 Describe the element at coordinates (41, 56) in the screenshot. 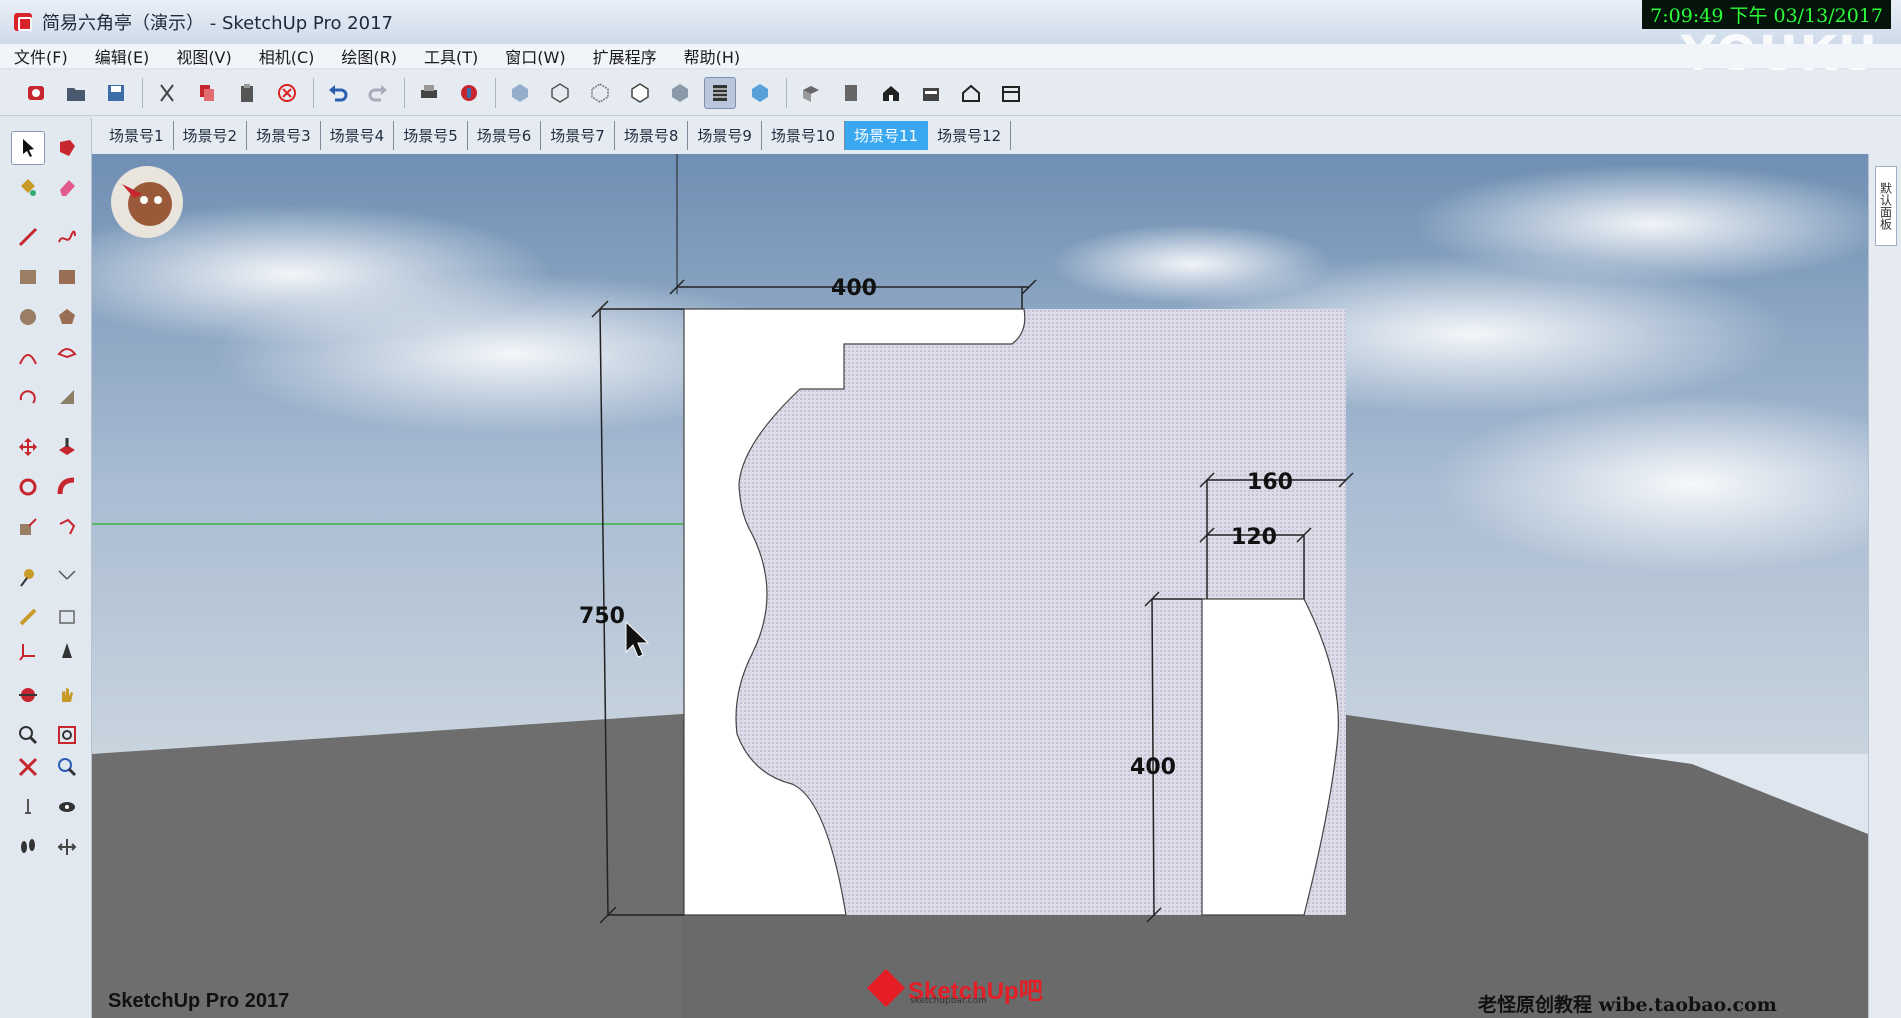

I see `menu-file: 文件(F)` at that location.